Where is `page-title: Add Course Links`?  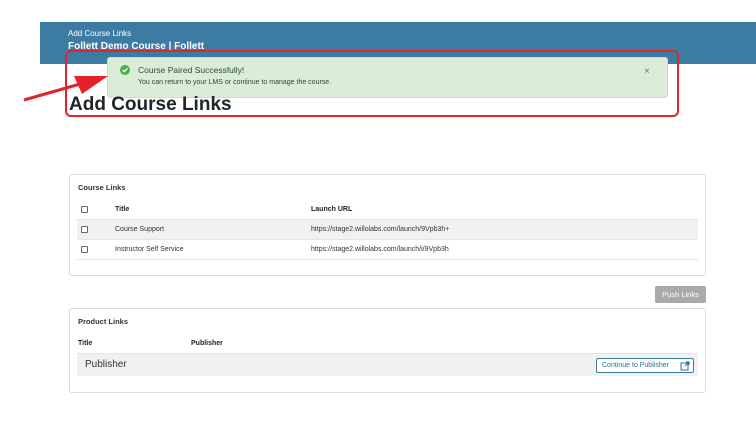 page-title: Add Course Links is located at coordinates (150, 104).